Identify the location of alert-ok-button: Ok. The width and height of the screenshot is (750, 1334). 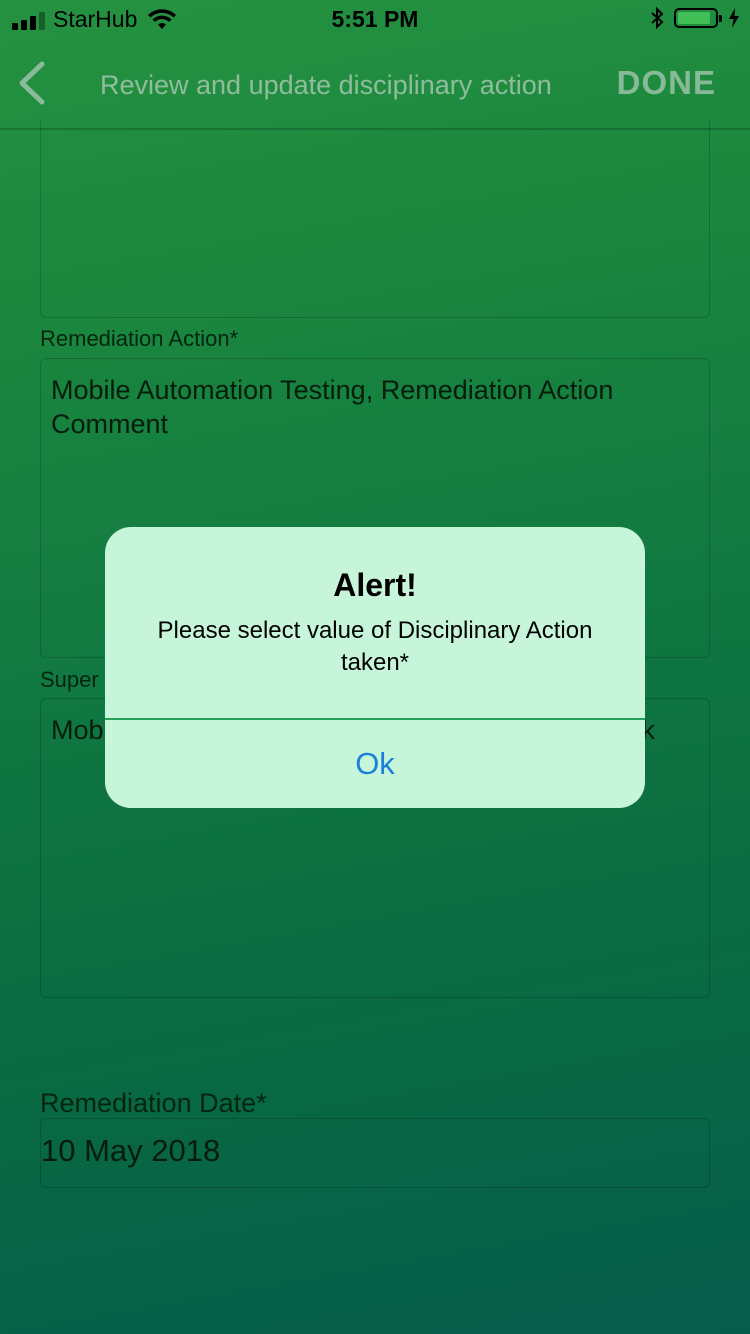
(375, 764).